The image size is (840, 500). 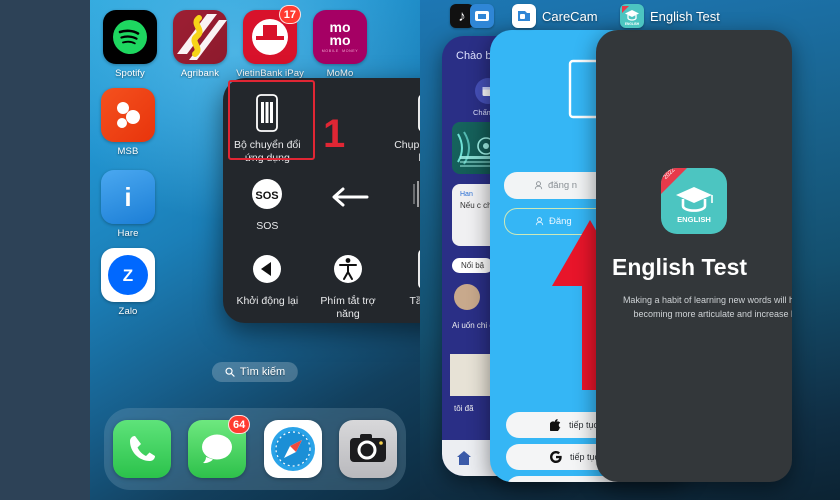 What do you see at coordinates (128, 151) in the screenshot?
I see `app-label: MSB` at bounding box center [128, 151].